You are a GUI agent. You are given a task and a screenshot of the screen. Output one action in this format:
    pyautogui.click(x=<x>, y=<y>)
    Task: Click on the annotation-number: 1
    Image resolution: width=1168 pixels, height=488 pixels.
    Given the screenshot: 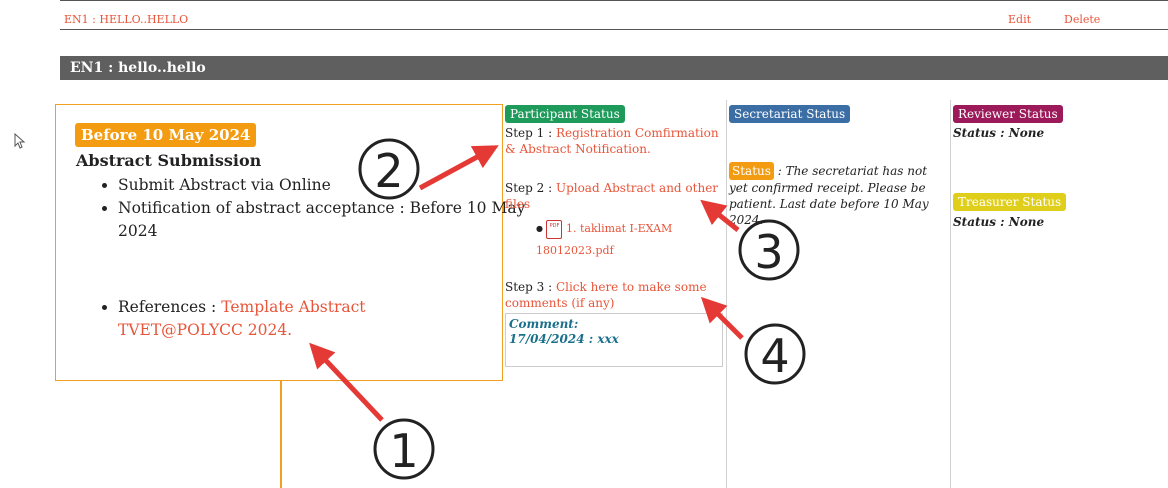 What is the action you would take?
    pyautogui.click(x=403, y=451)
    